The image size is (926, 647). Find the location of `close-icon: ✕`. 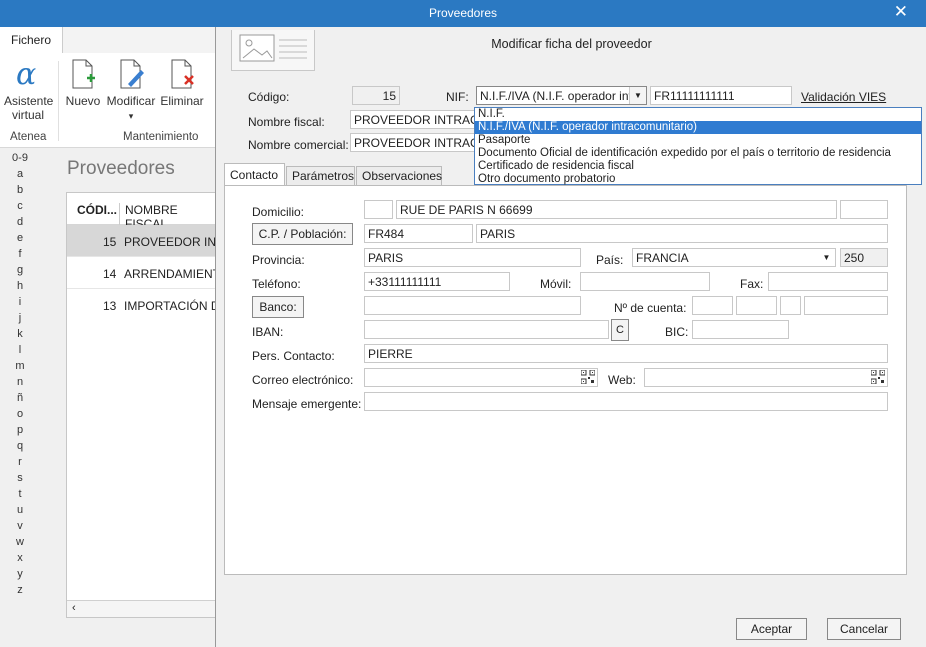

close-icon: ✕ is located at coordinates (901, 12).